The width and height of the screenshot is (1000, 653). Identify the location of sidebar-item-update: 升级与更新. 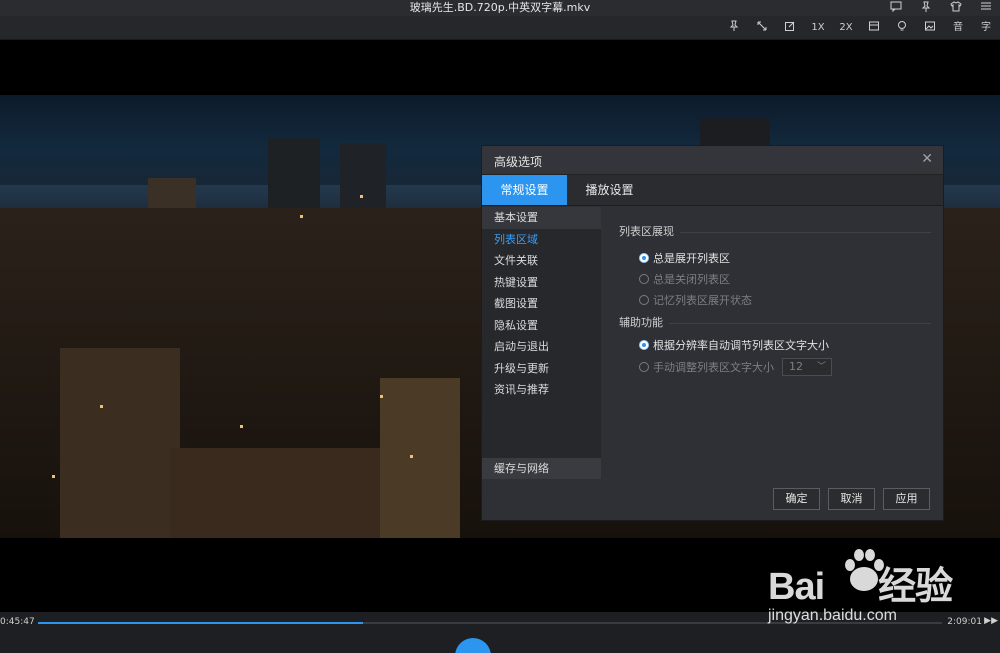
(541, 369).